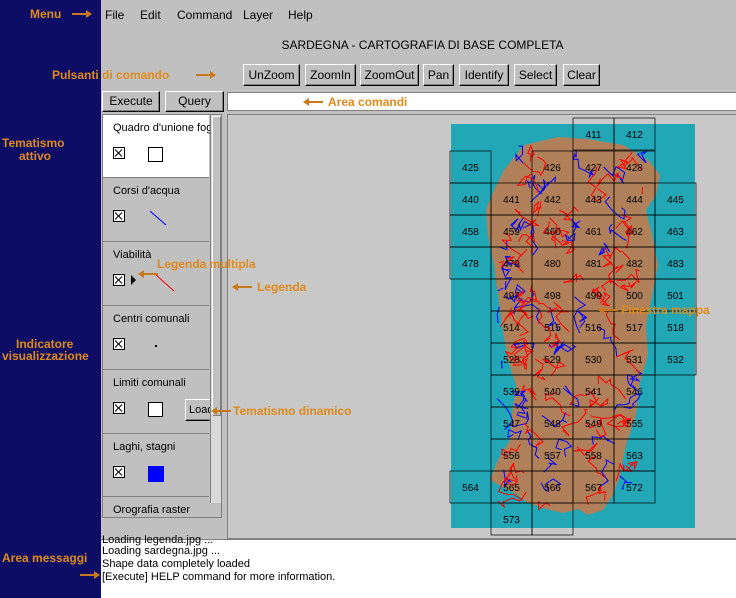  I want to click on query-button: Query, so click(194, 101).